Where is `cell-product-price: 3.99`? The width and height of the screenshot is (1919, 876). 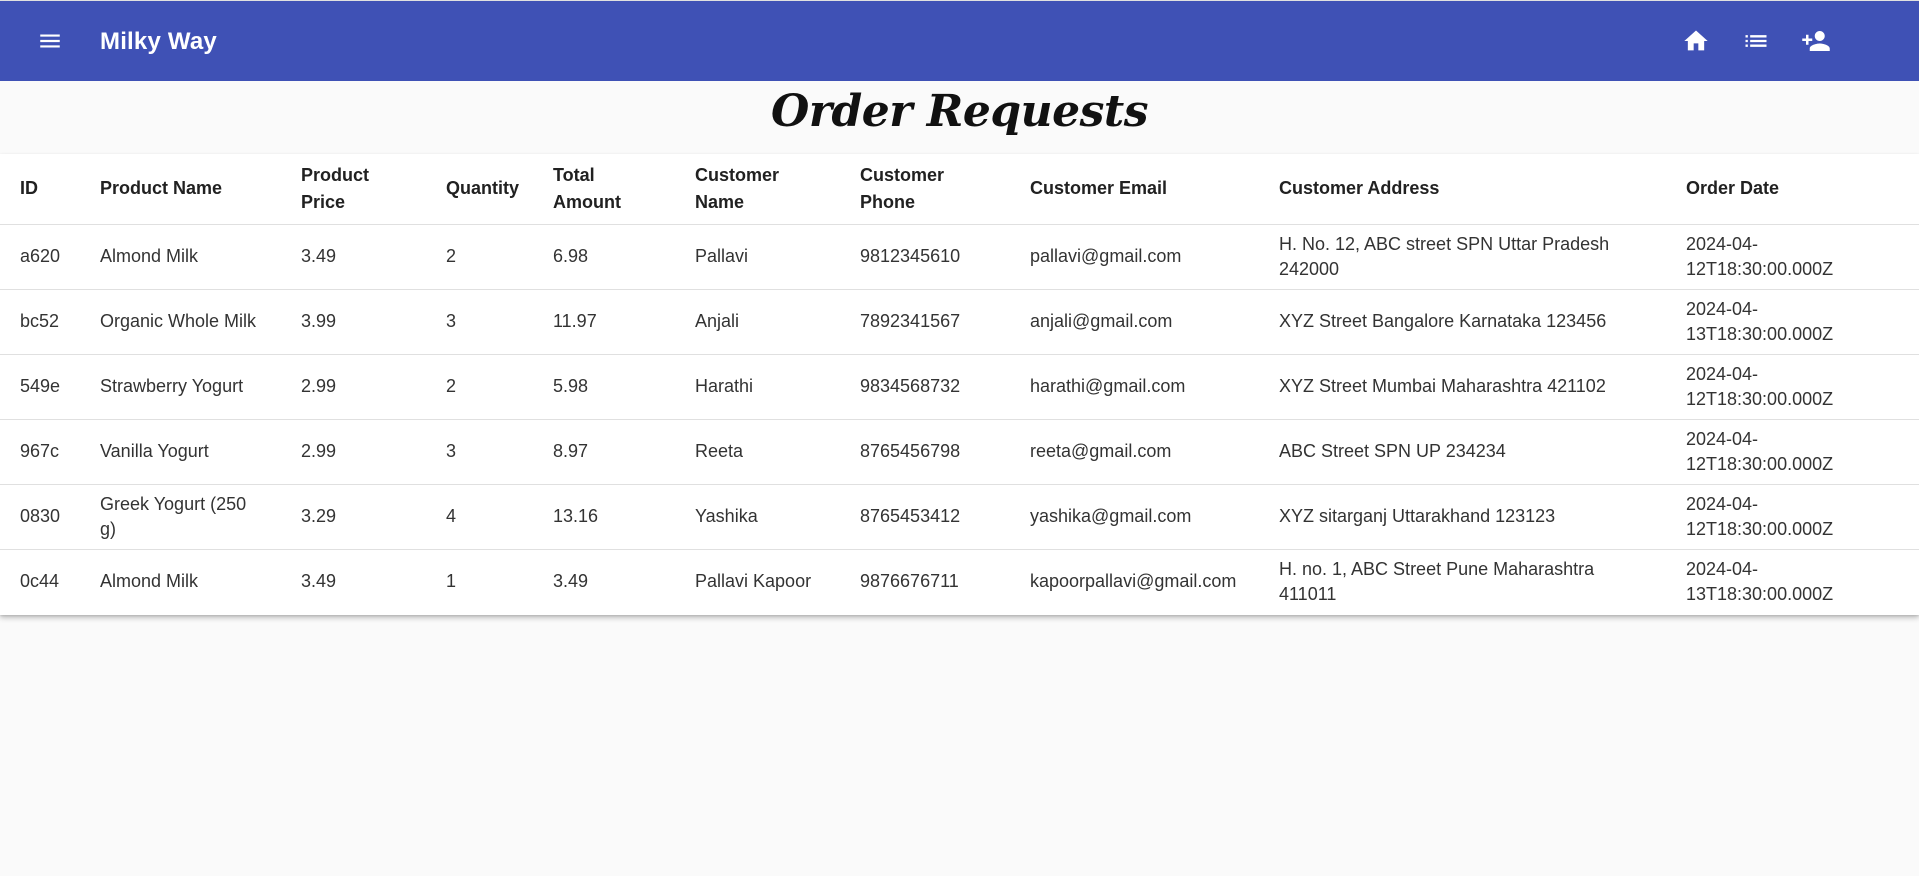 cell-product-price: 3.99 is located at coordinates (353, 322).